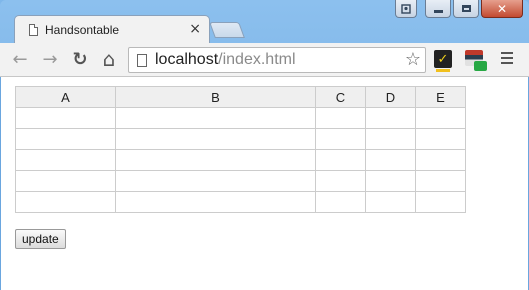  Describe the element at coordinates (340, 97) in the screenshot. I see `column-header-c: C` at that location.